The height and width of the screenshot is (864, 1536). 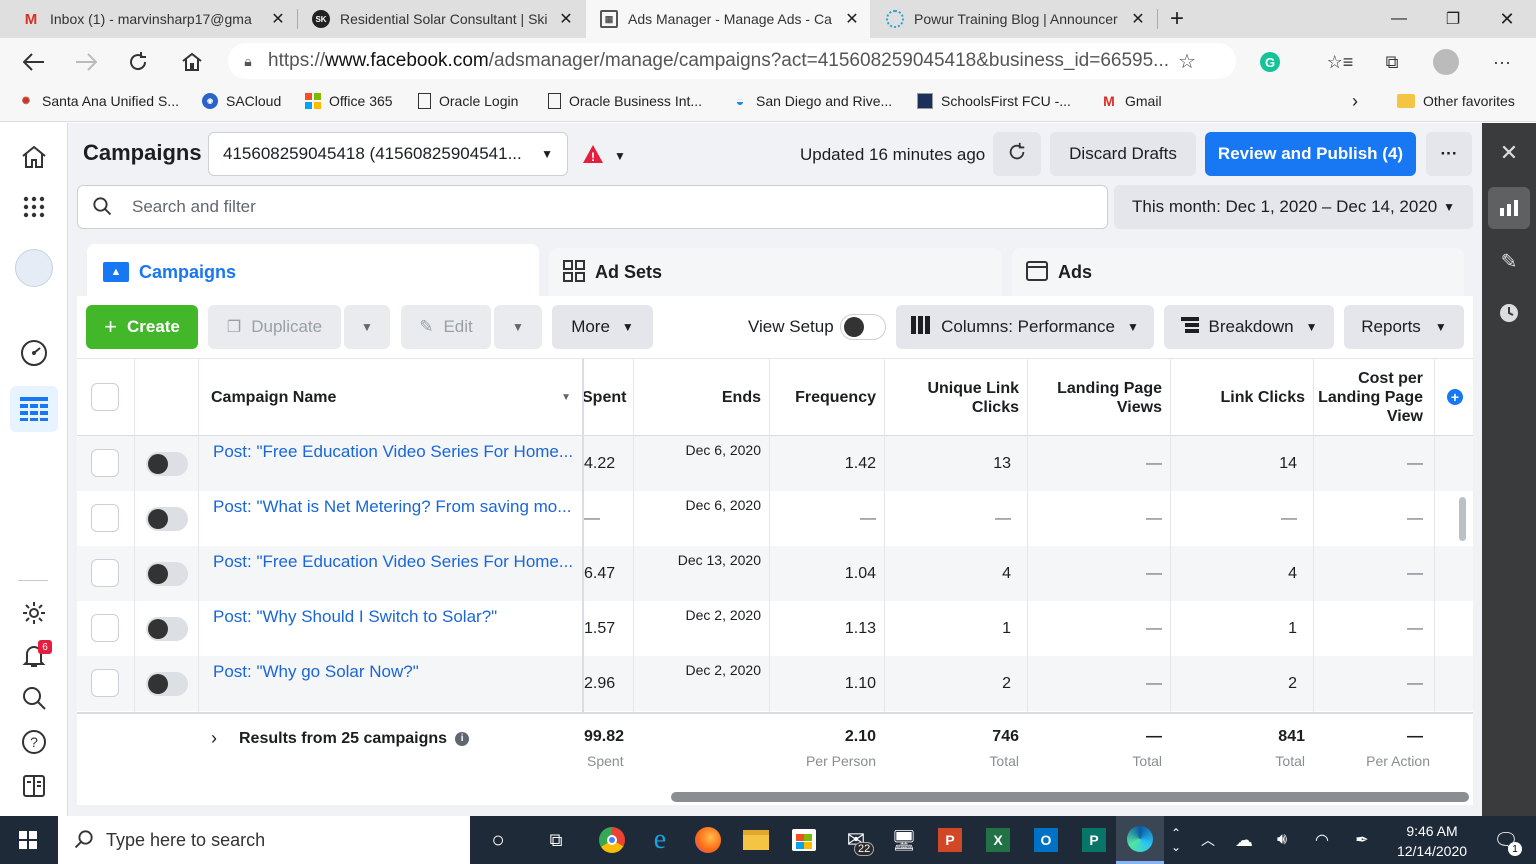 I want to click on campaign-name-link: Post: "Why Should I Switch to Solar?", so click(x=393, y=628).